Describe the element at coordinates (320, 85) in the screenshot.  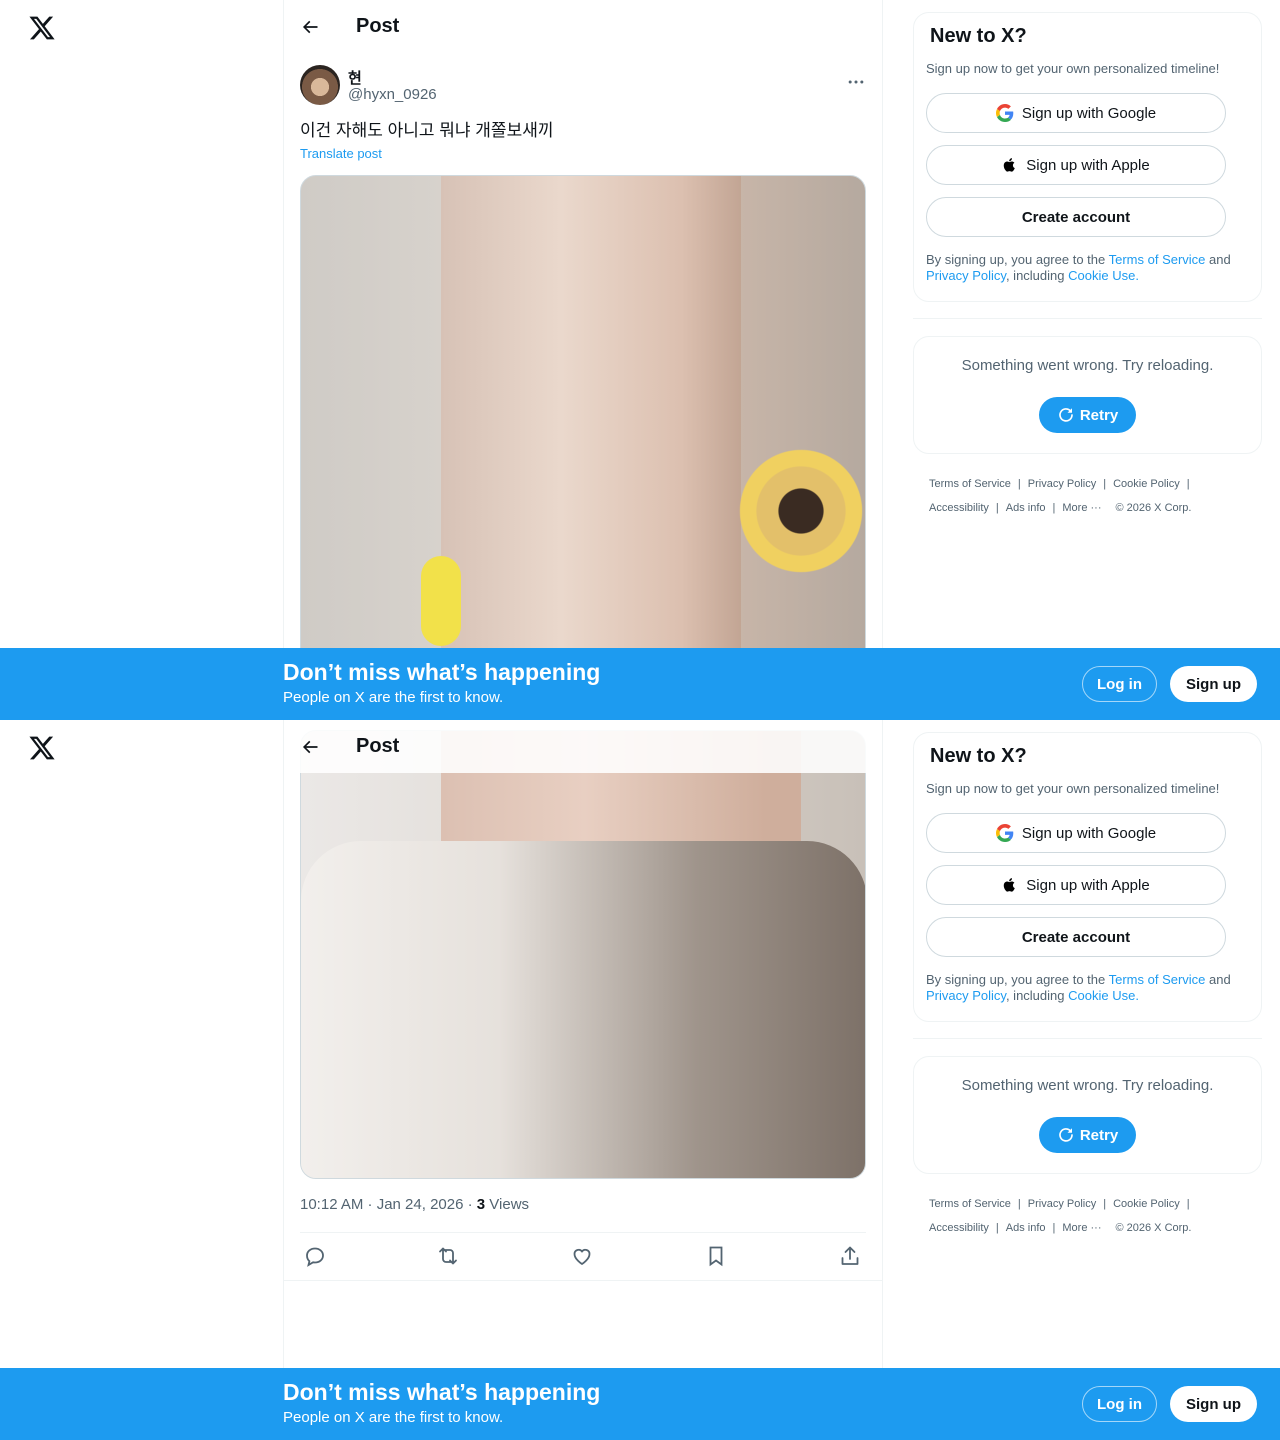
I see `avatar` at that location.